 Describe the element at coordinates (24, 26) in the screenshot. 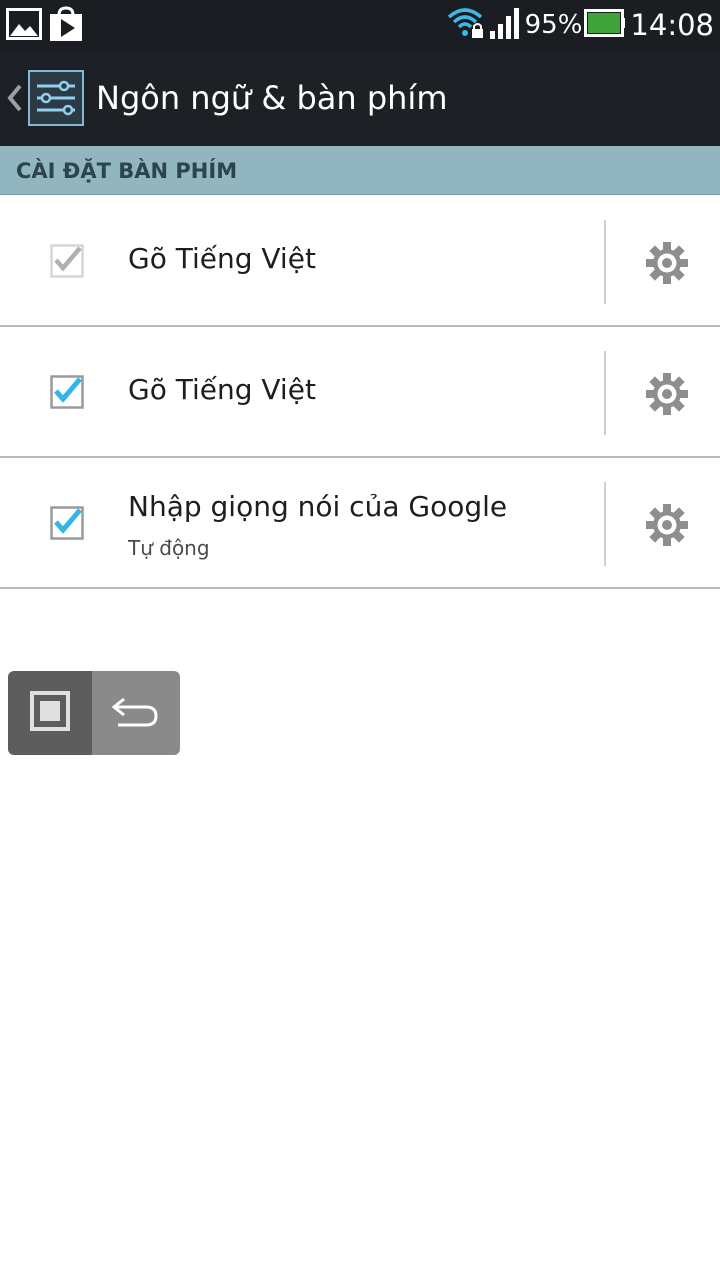

I see `gallery-icon` at that location.